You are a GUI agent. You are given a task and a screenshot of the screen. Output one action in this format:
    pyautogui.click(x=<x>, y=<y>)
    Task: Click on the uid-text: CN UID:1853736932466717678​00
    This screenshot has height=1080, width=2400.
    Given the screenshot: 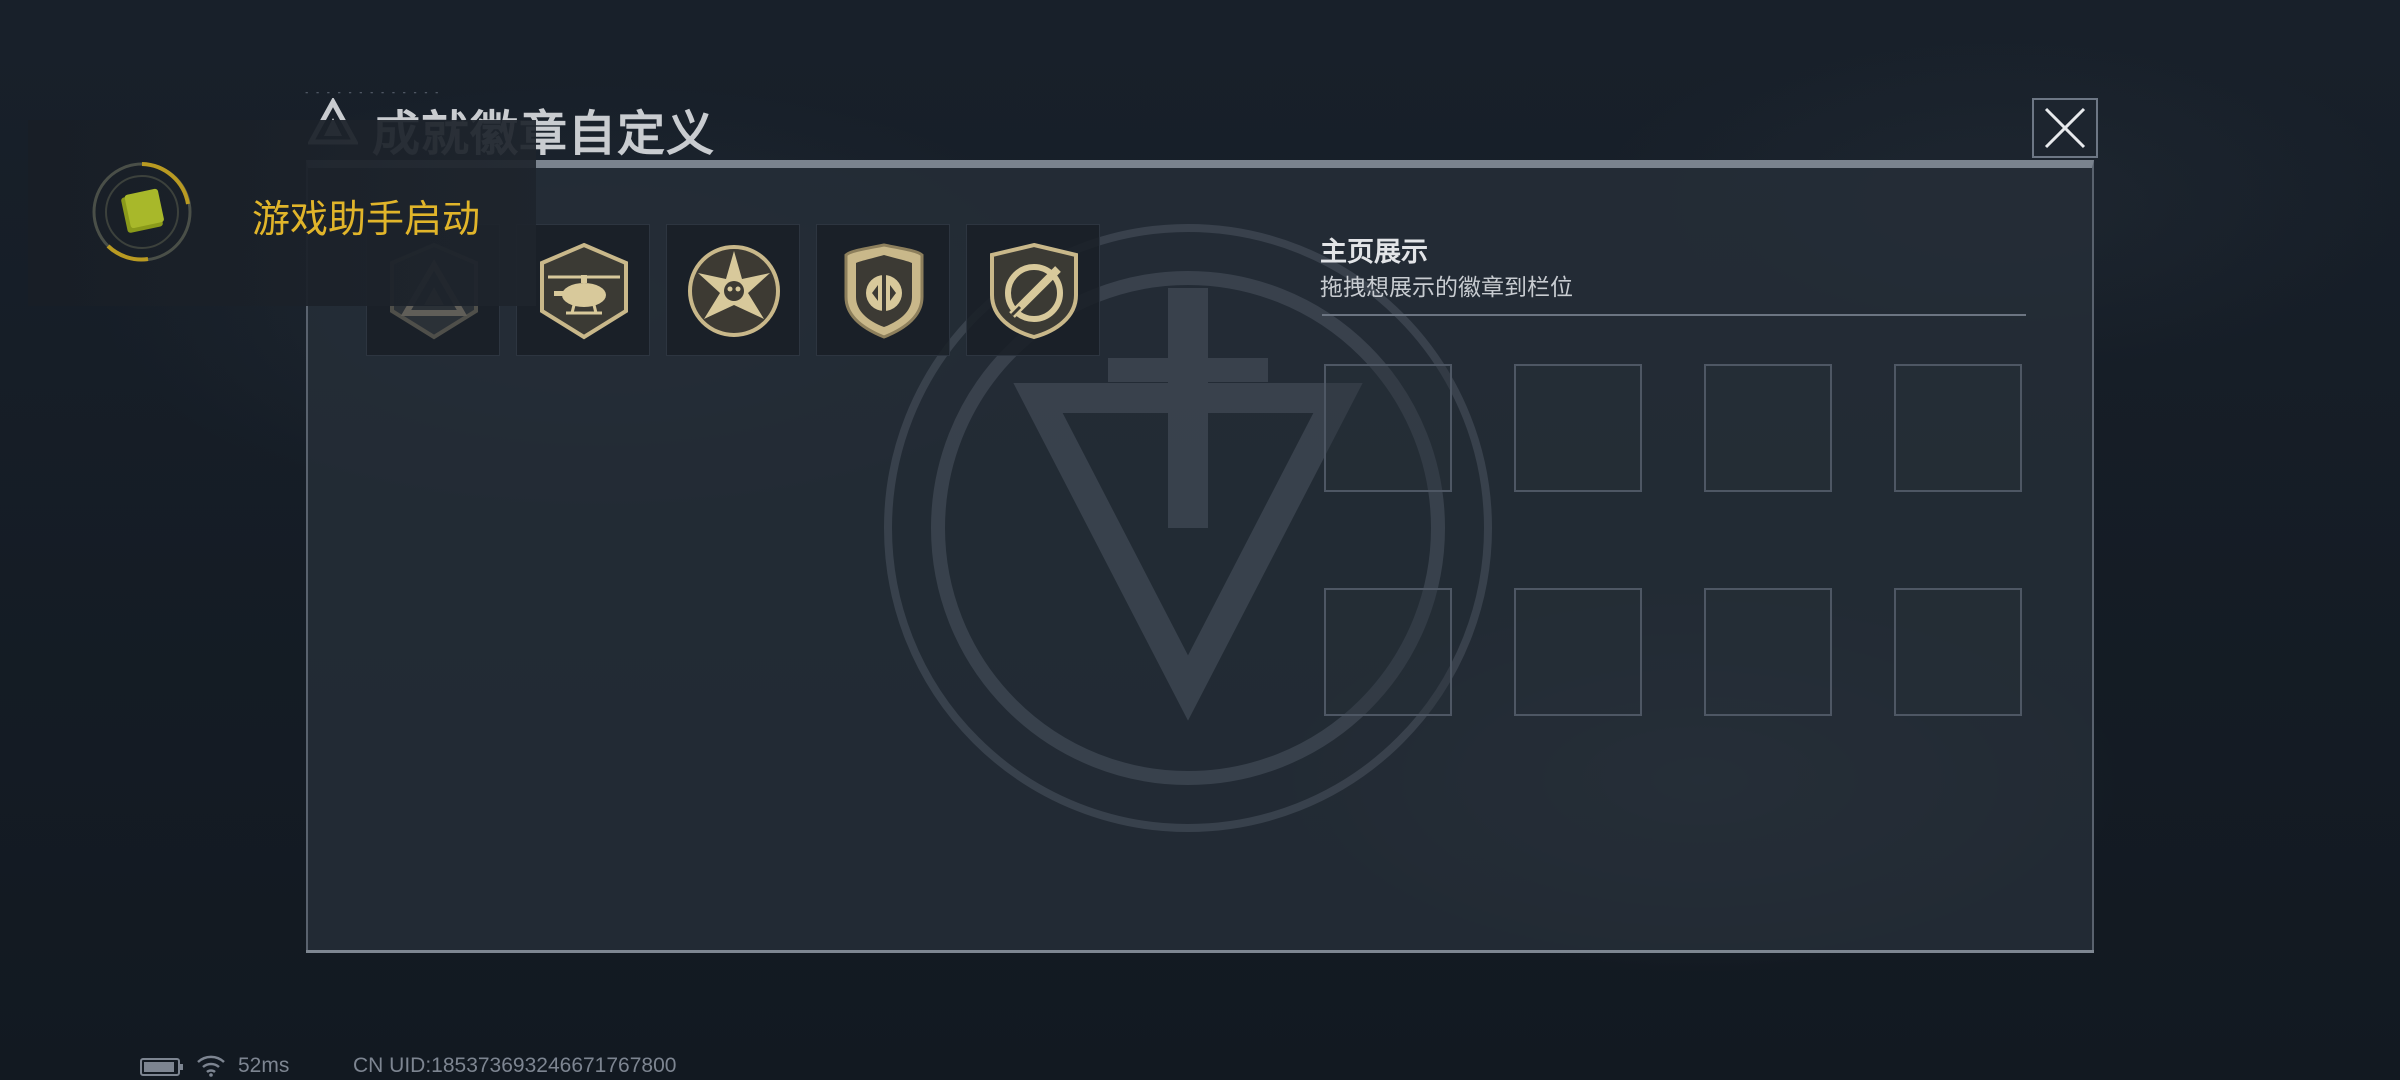 What is the action you would take?
    pyautogui.click(x=515, y=1065)
    